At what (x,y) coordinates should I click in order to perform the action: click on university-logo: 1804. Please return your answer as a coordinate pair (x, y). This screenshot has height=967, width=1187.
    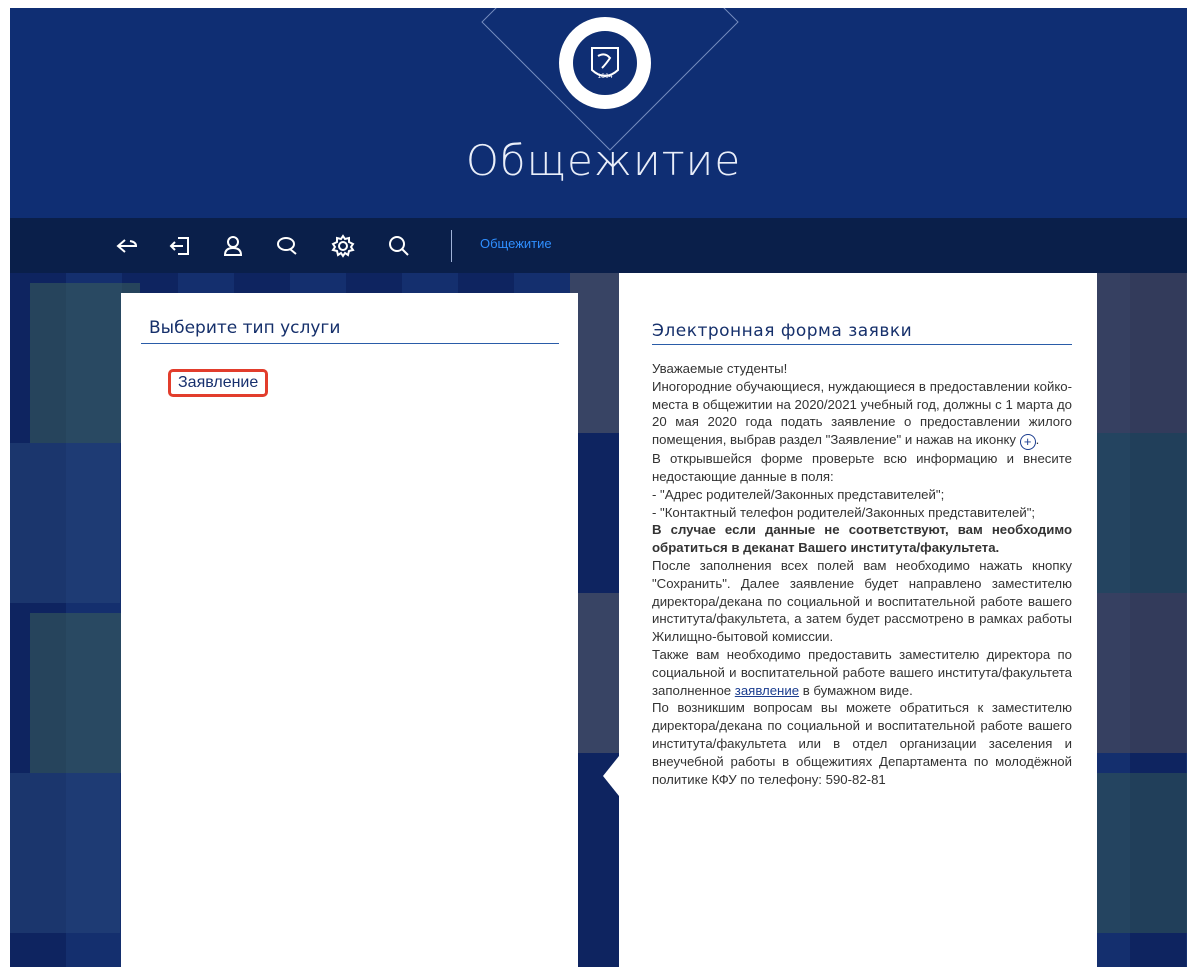
    Looking at the image, I should click on (605, 63).